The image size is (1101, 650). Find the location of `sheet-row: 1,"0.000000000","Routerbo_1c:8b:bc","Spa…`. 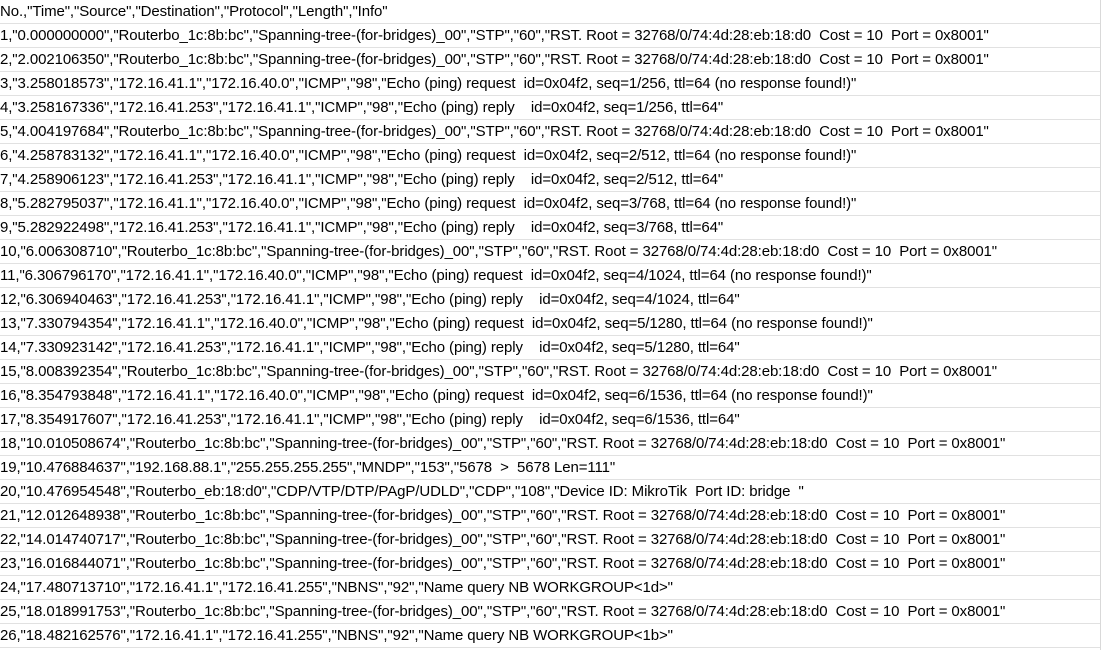

sheet-row: 1,"0.000000000","Routerbo_1c:8b:bc","Spa… is located at coordinates (550, 36).